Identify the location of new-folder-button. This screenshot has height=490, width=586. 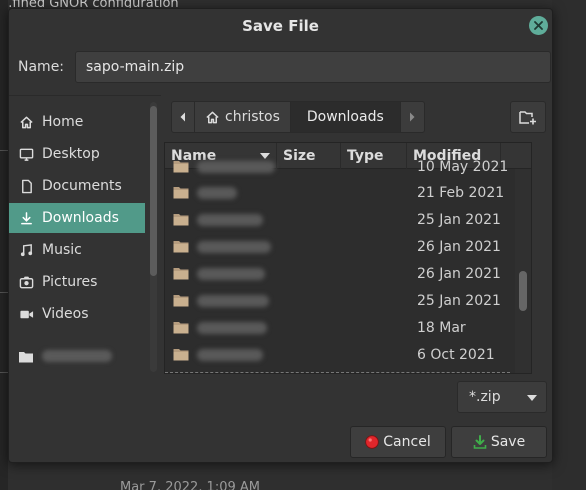
(528, 117).